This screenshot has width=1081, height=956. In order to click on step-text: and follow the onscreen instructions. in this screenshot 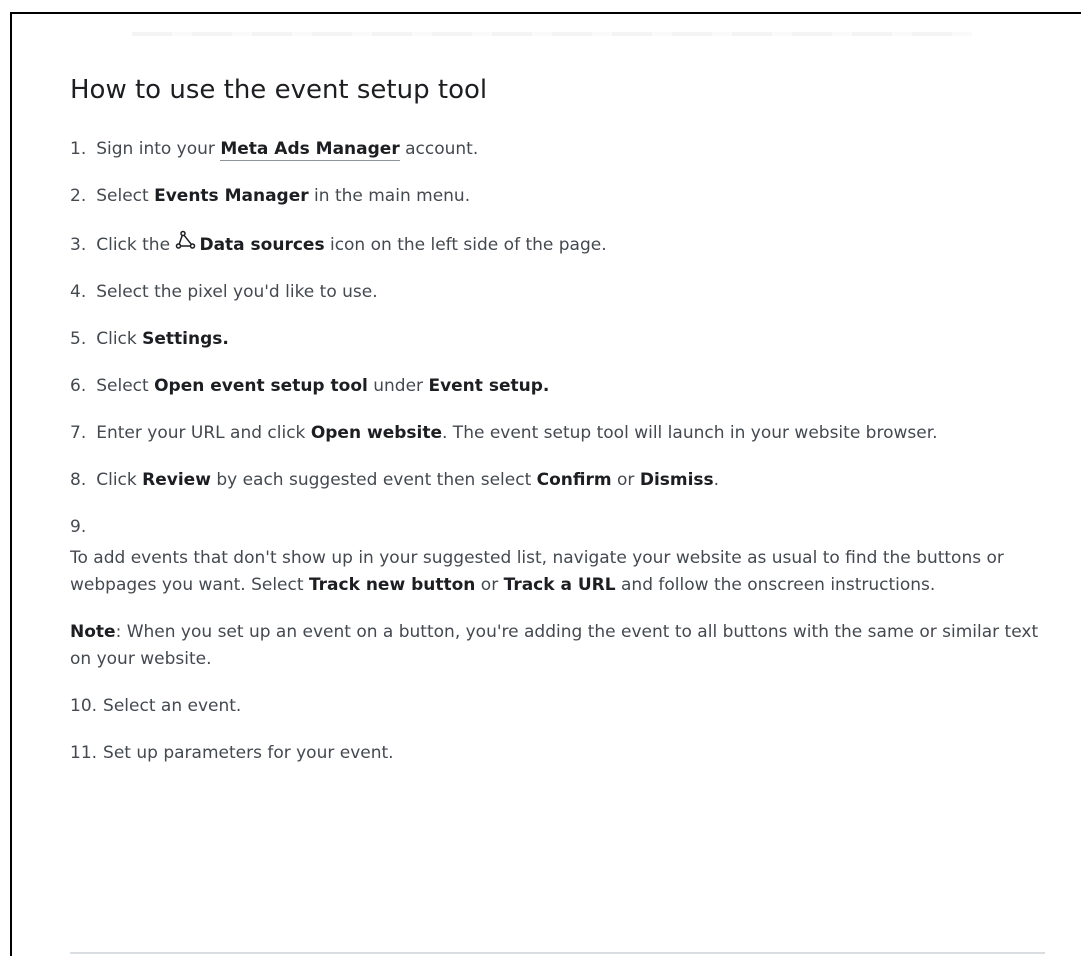, I will do `click(775, 585)`.